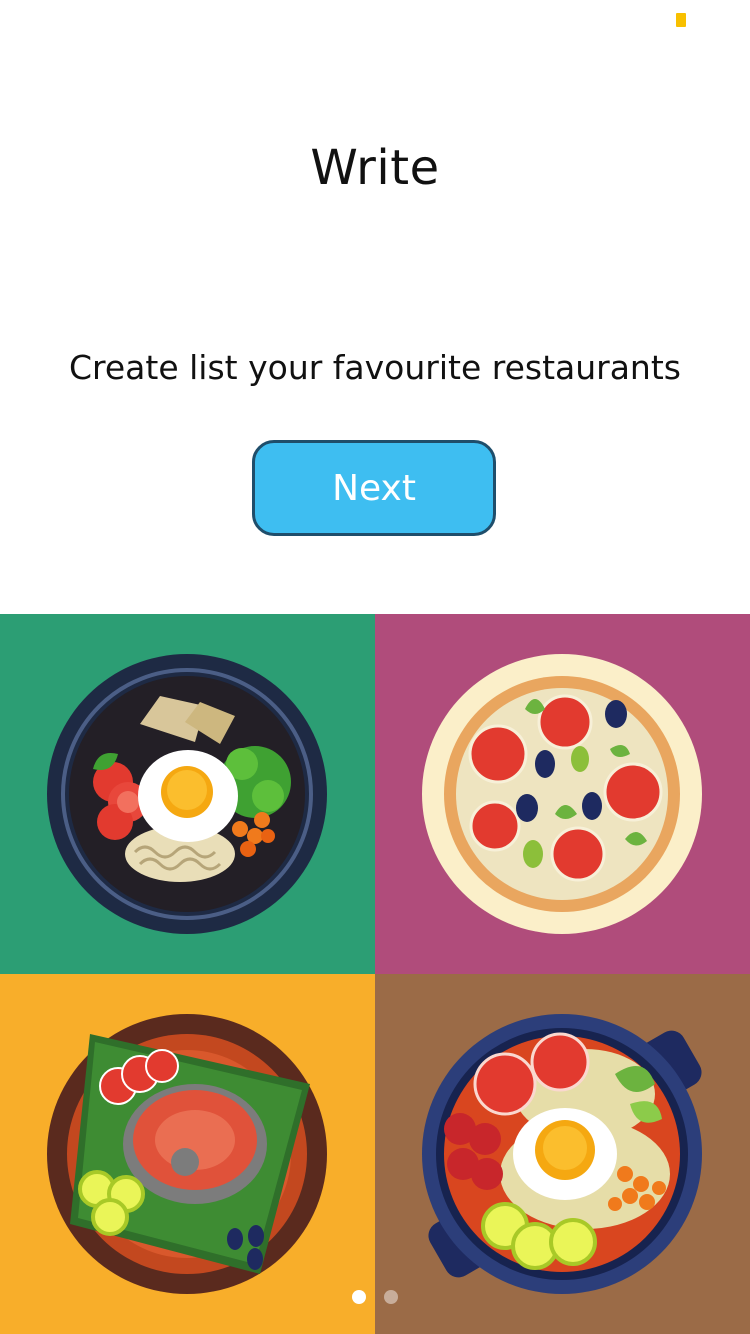 The image size is (750, 1334). What do you see at coordinates (681, 20) in the screenshot?
I see `status-indicator` at bounding box center [681, 20].